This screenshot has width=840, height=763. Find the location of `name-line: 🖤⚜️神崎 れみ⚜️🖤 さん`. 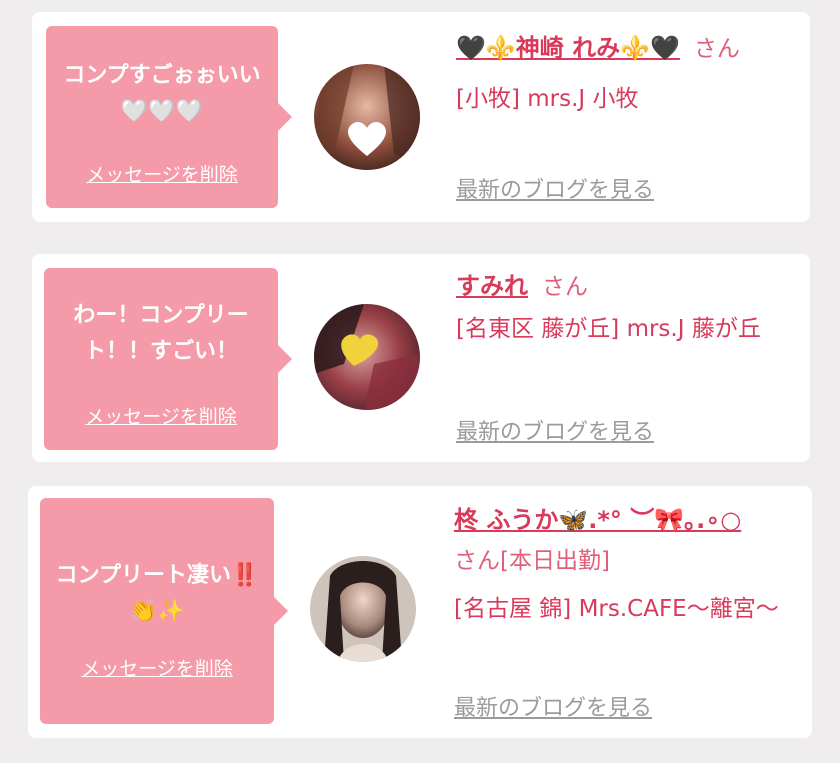

name-line: 🖤⚜️神崎 れみ⚜️🖤 さん is located at coordinates (626, 48).